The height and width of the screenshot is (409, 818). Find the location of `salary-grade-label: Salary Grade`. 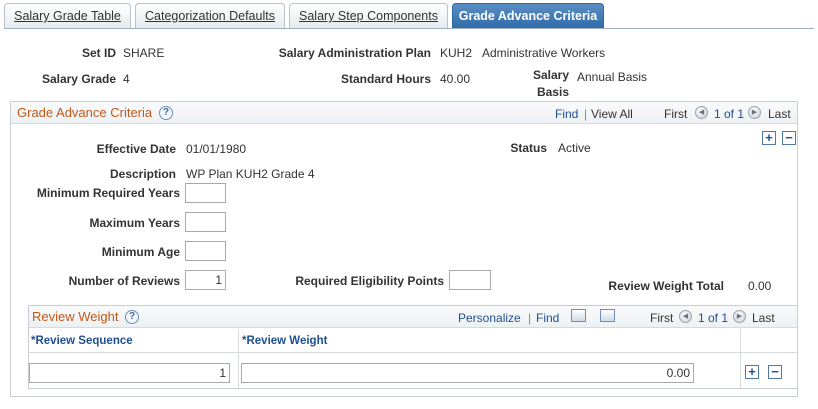

salary-grade-label: Salary Grade is located at coordinates (78, 79).